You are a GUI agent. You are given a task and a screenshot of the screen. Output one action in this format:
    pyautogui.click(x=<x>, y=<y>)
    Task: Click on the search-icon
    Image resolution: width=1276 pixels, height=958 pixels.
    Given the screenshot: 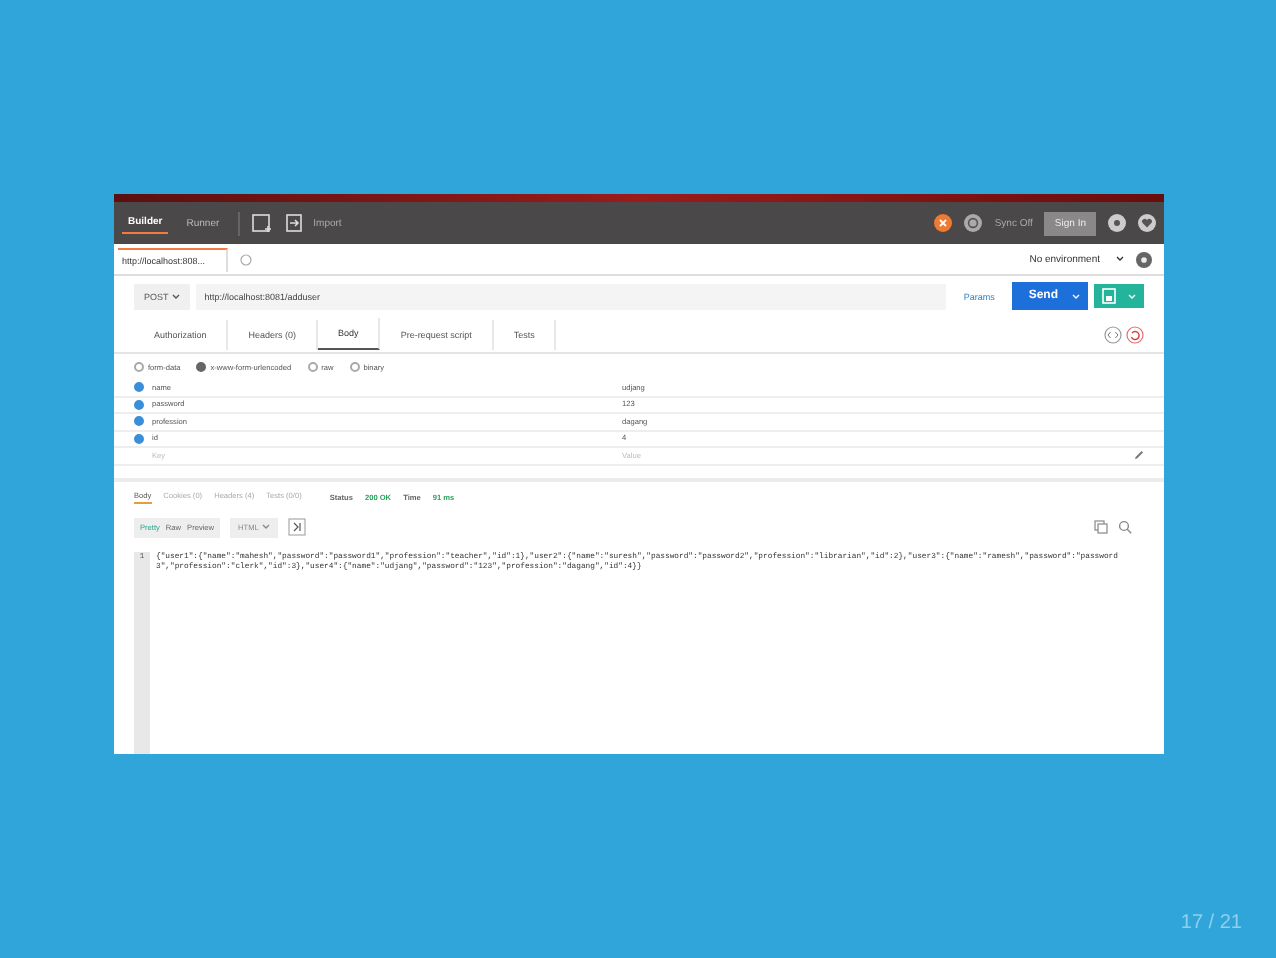 What is the action you would take?
    pyautogui.click(x=1125, y=527)
    